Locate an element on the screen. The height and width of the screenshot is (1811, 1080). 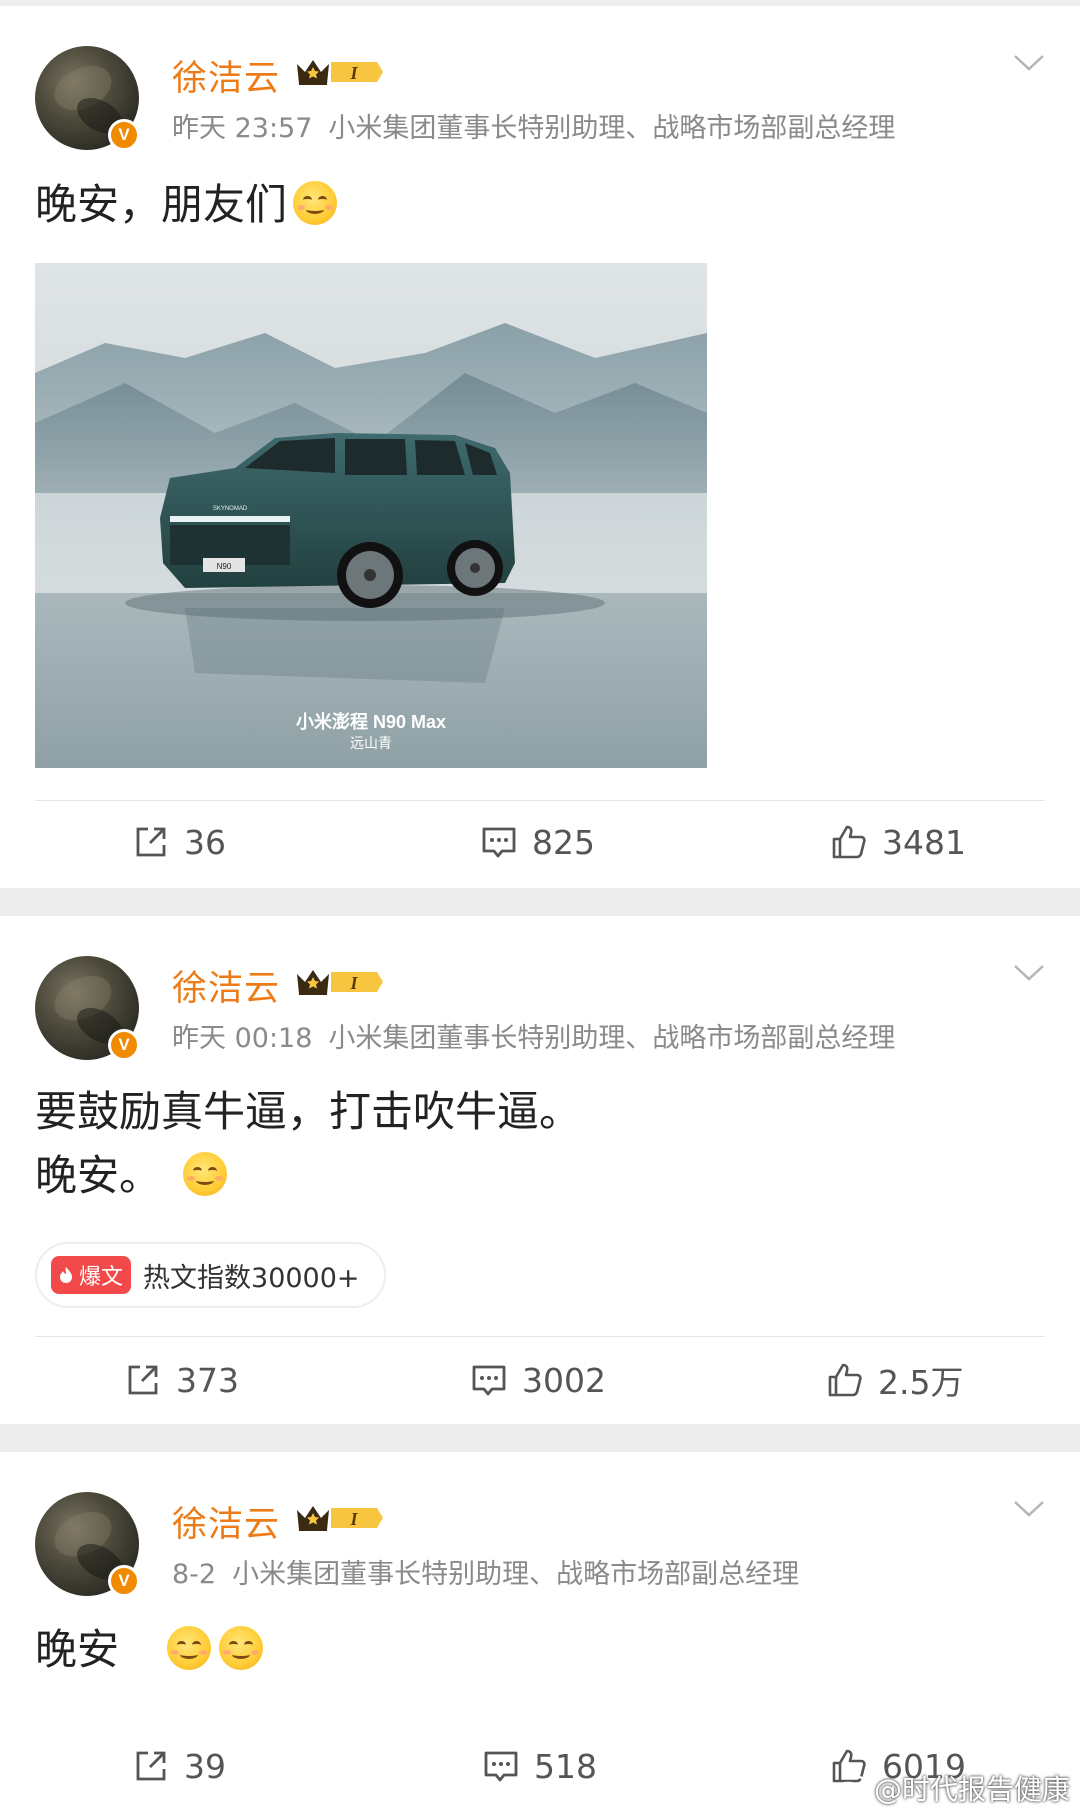
like-button: 3481 is located at coordinates (898, 842).